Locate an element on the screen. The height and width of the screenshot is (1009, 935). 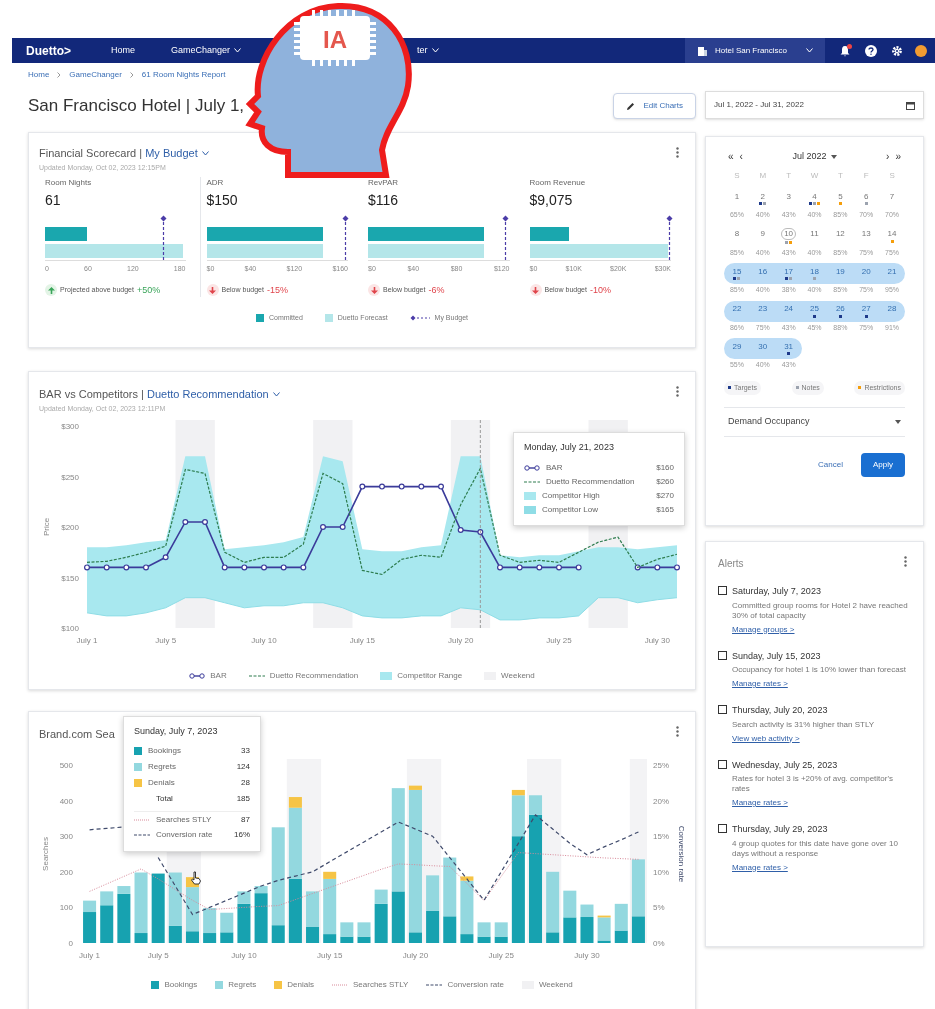
panel-title: Alerts is located at coordinates (731, 564).